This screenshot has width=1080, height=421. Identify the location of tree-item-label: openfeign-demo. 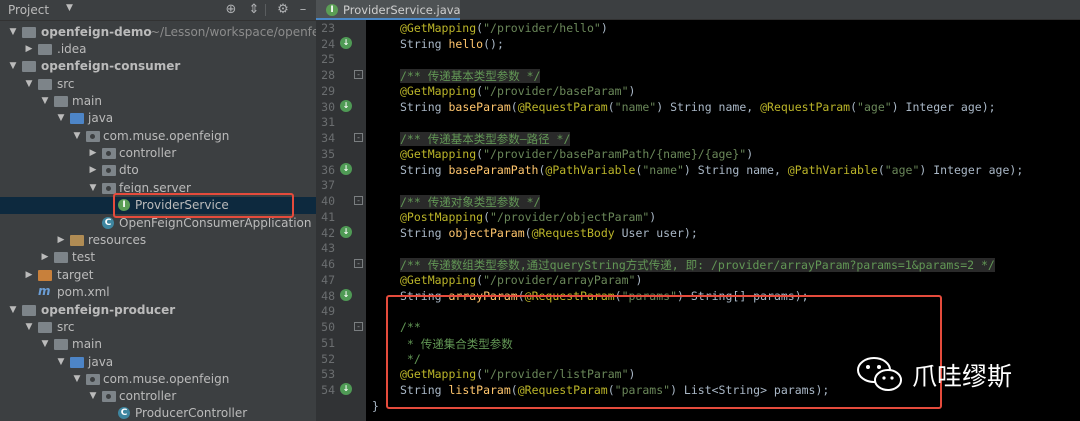
(96, 32).